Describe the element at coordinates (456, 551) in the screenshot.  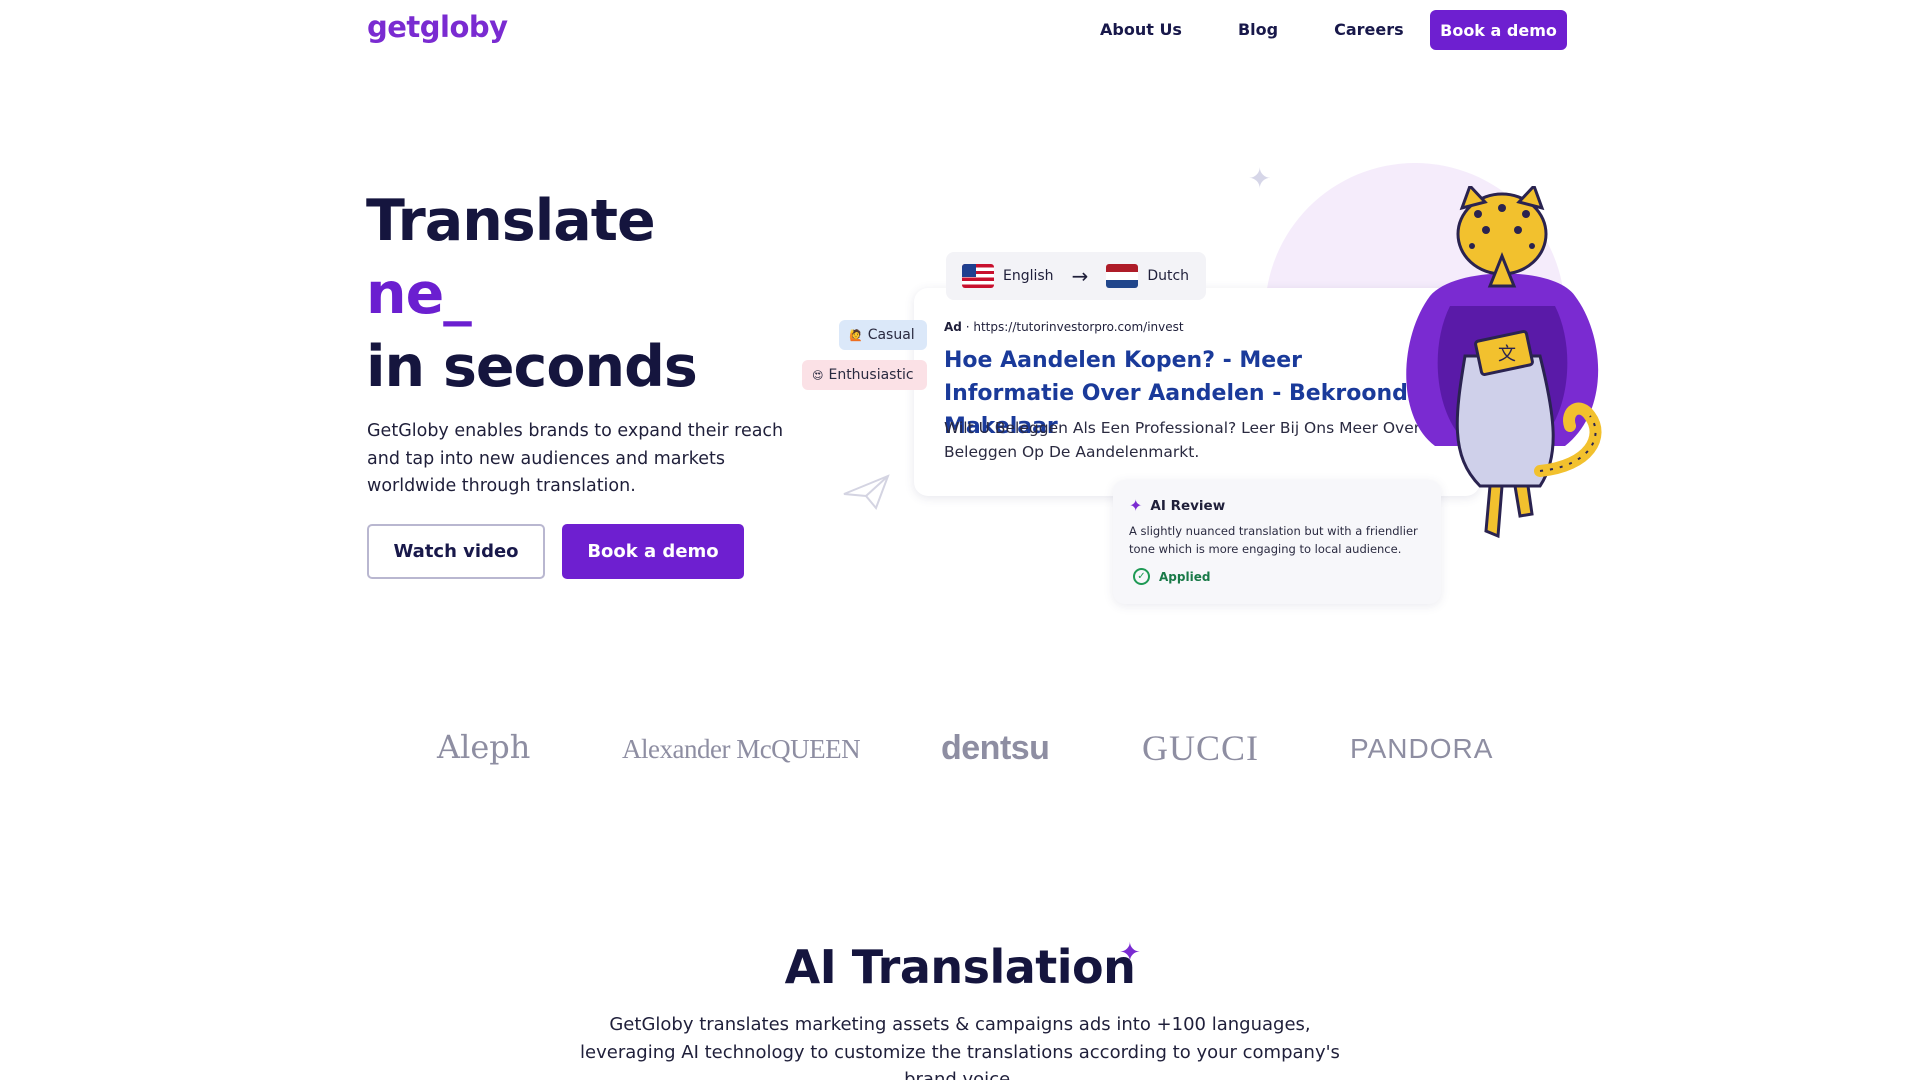
I see `watch-video-button: Watch video` at that location.